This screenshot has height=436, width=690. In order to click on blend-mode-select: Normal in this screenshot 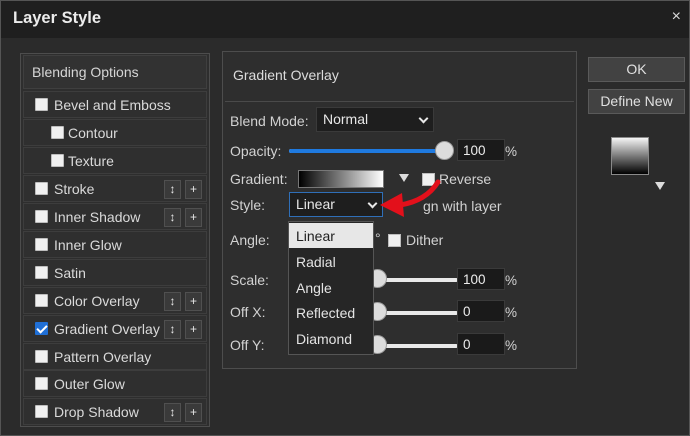, I will do `click(375, 119)`.